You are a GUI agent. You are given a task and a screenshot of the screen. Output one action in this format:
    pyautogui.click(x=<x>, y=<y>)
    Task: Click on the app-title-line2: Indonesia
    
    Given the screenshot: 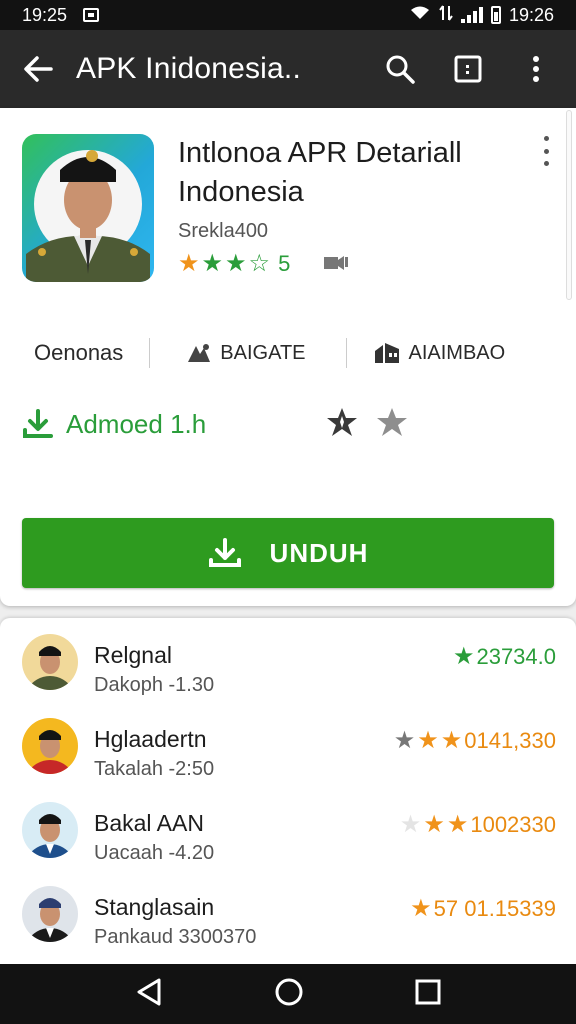 What is the action you would take?
    pyautogui.click(x=241, y=192)
    